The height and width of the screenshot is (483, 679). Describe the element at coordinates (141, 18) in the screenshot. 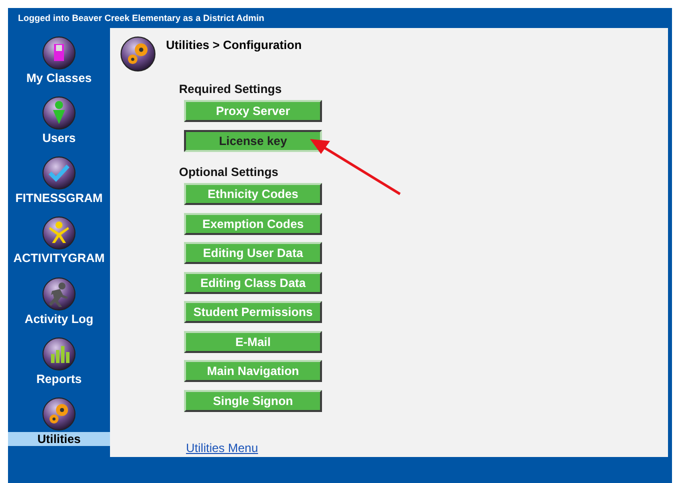

I see `login-status: Logged into Beaver Creek Elementary as a District Admin` at that location.